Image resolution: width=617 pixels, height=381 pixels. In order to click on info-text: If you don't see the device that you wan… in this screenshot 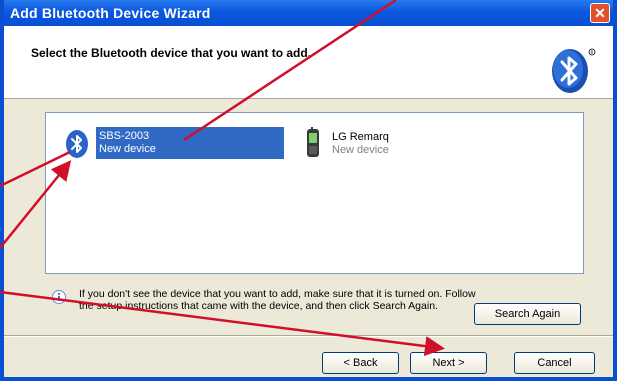, I will do `click(277, 300)`.